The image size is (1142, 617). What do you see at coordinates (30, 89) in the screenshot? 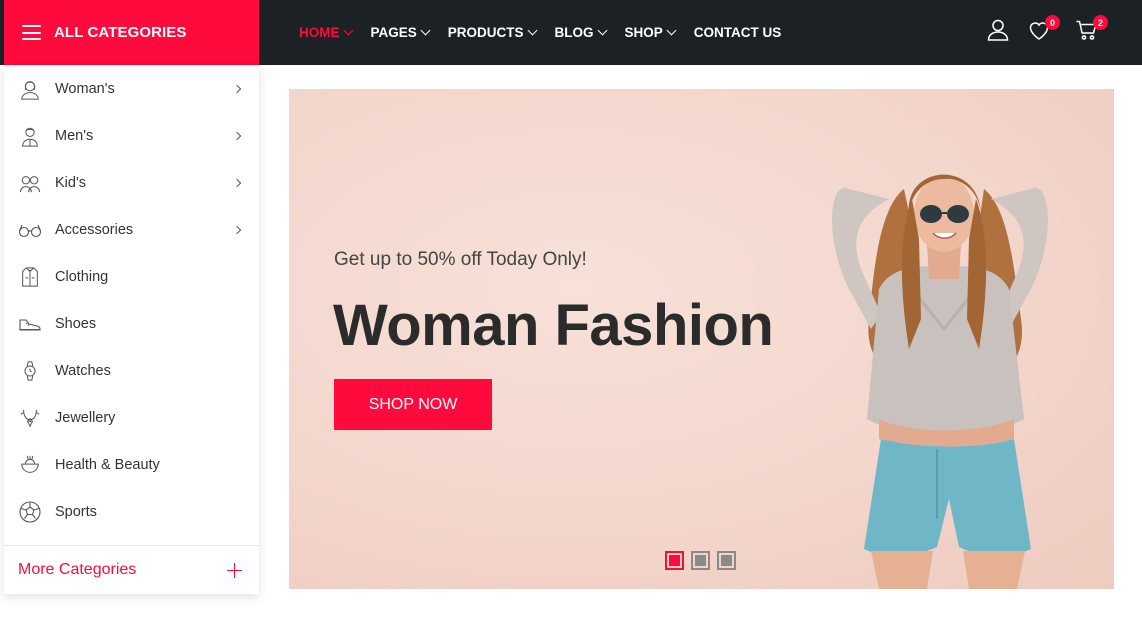
I see `woman-icon` at bounding box center [30, 89].